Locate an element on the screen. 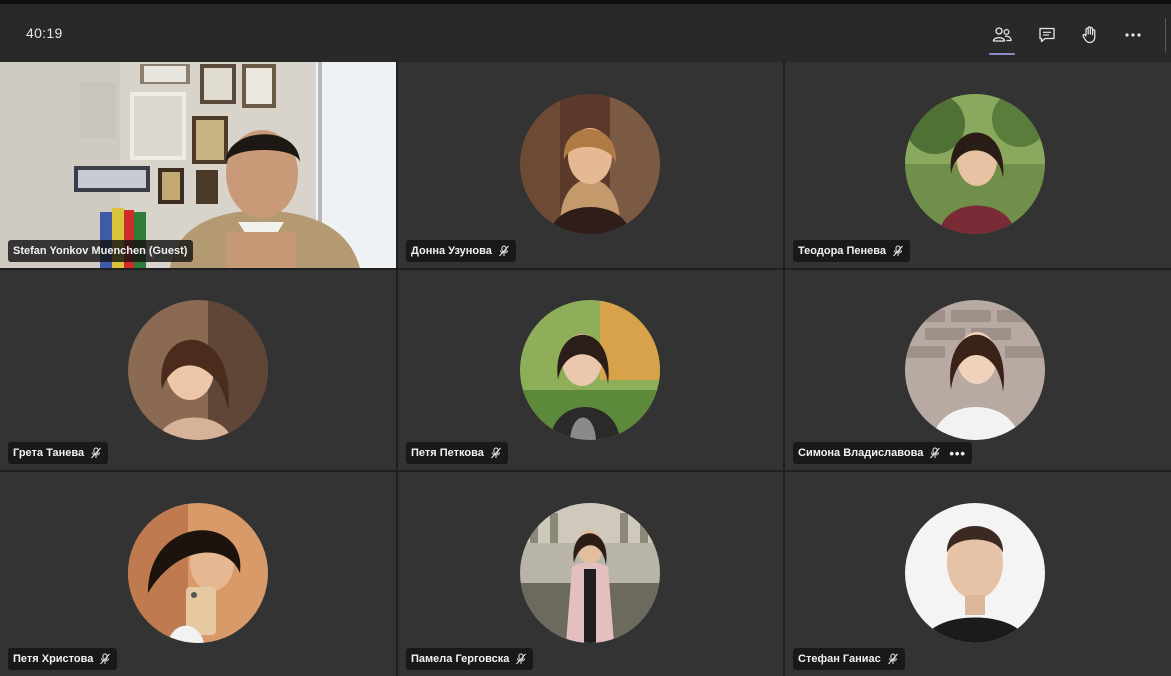 Image resolution: width=1171 pixels, height=676 pixels. participant-nameplate: Stefan Yonkov Muenchen (Guest) is located at coordinates (101, 251).